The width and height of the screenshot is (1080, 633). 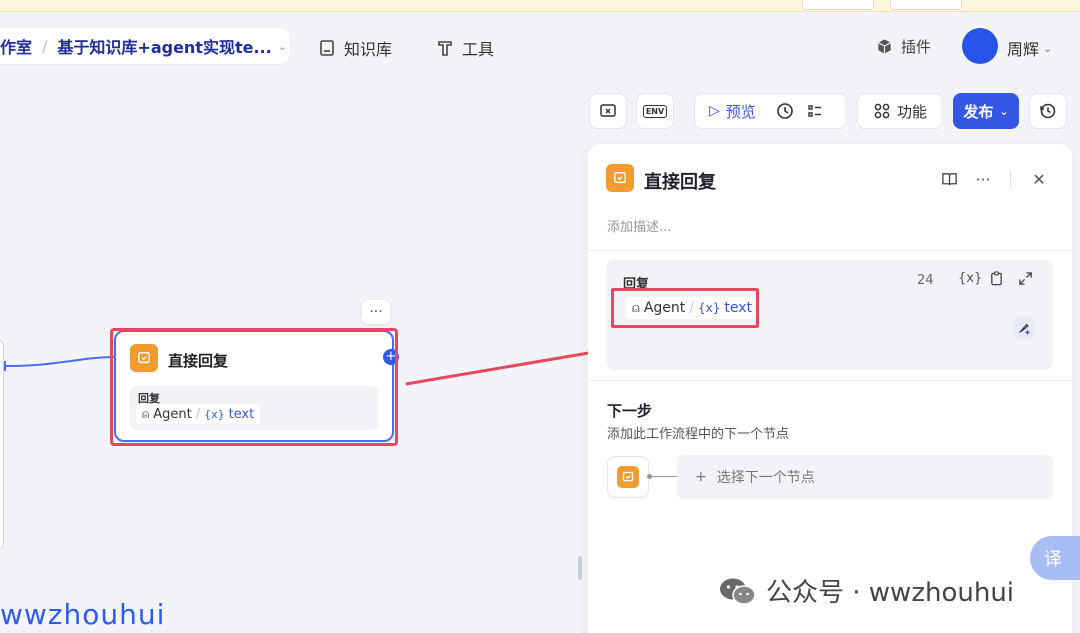 I want to click on clear-button, so click(x=608, y=111).